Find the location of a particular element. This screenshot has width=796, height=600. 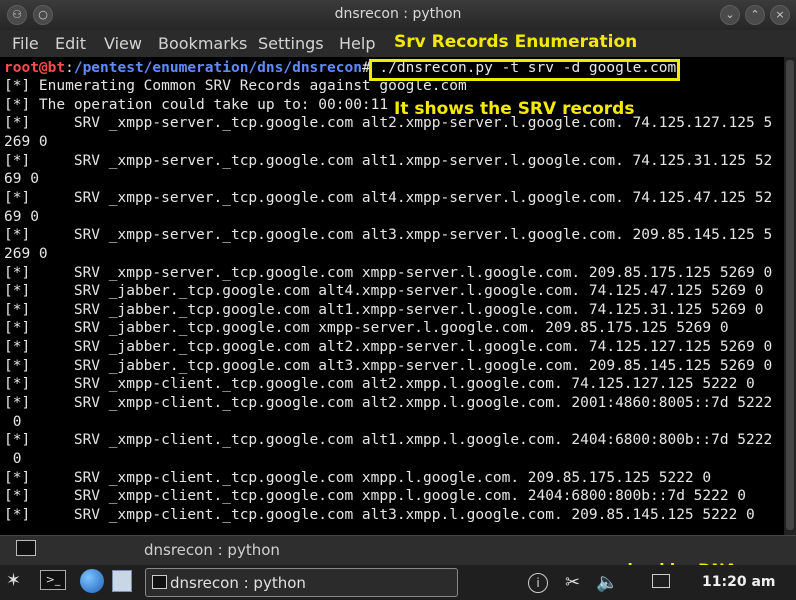

menu-help: Help is located at coordinates (357, 43).